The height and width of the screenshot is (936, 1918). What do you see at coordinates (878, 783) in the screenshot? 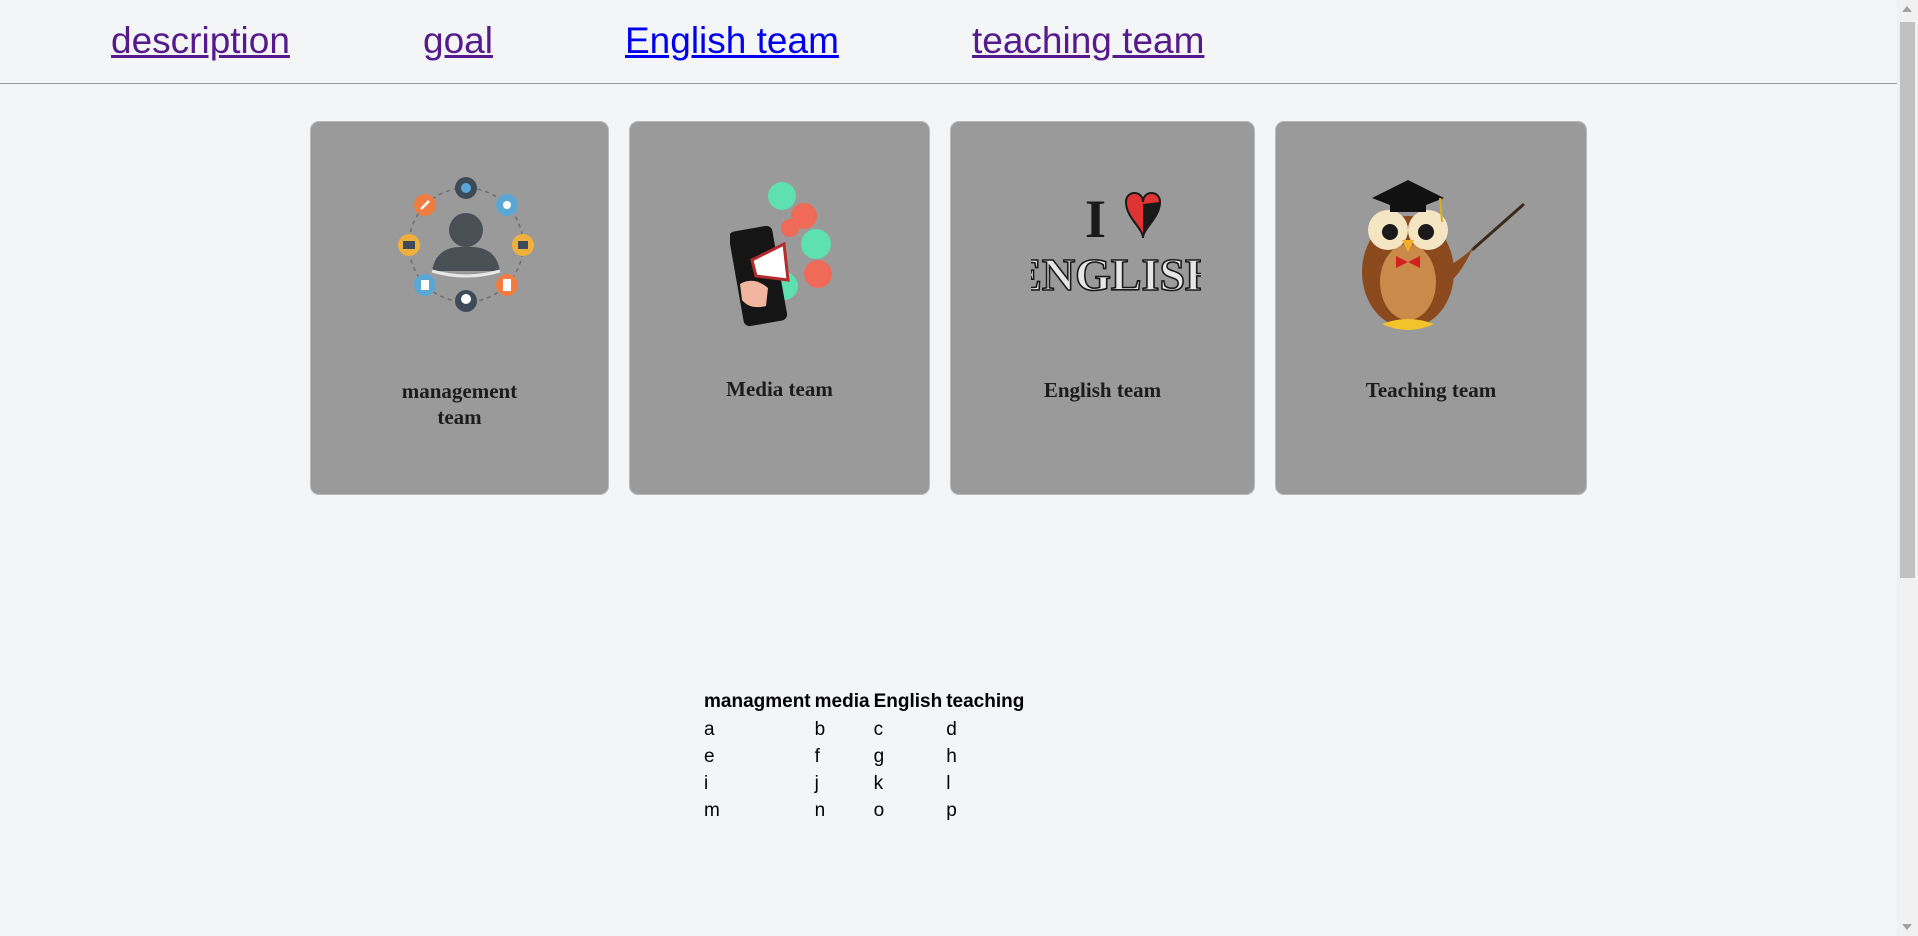
I see `table-cell: k` at bounding box center [878, 783].